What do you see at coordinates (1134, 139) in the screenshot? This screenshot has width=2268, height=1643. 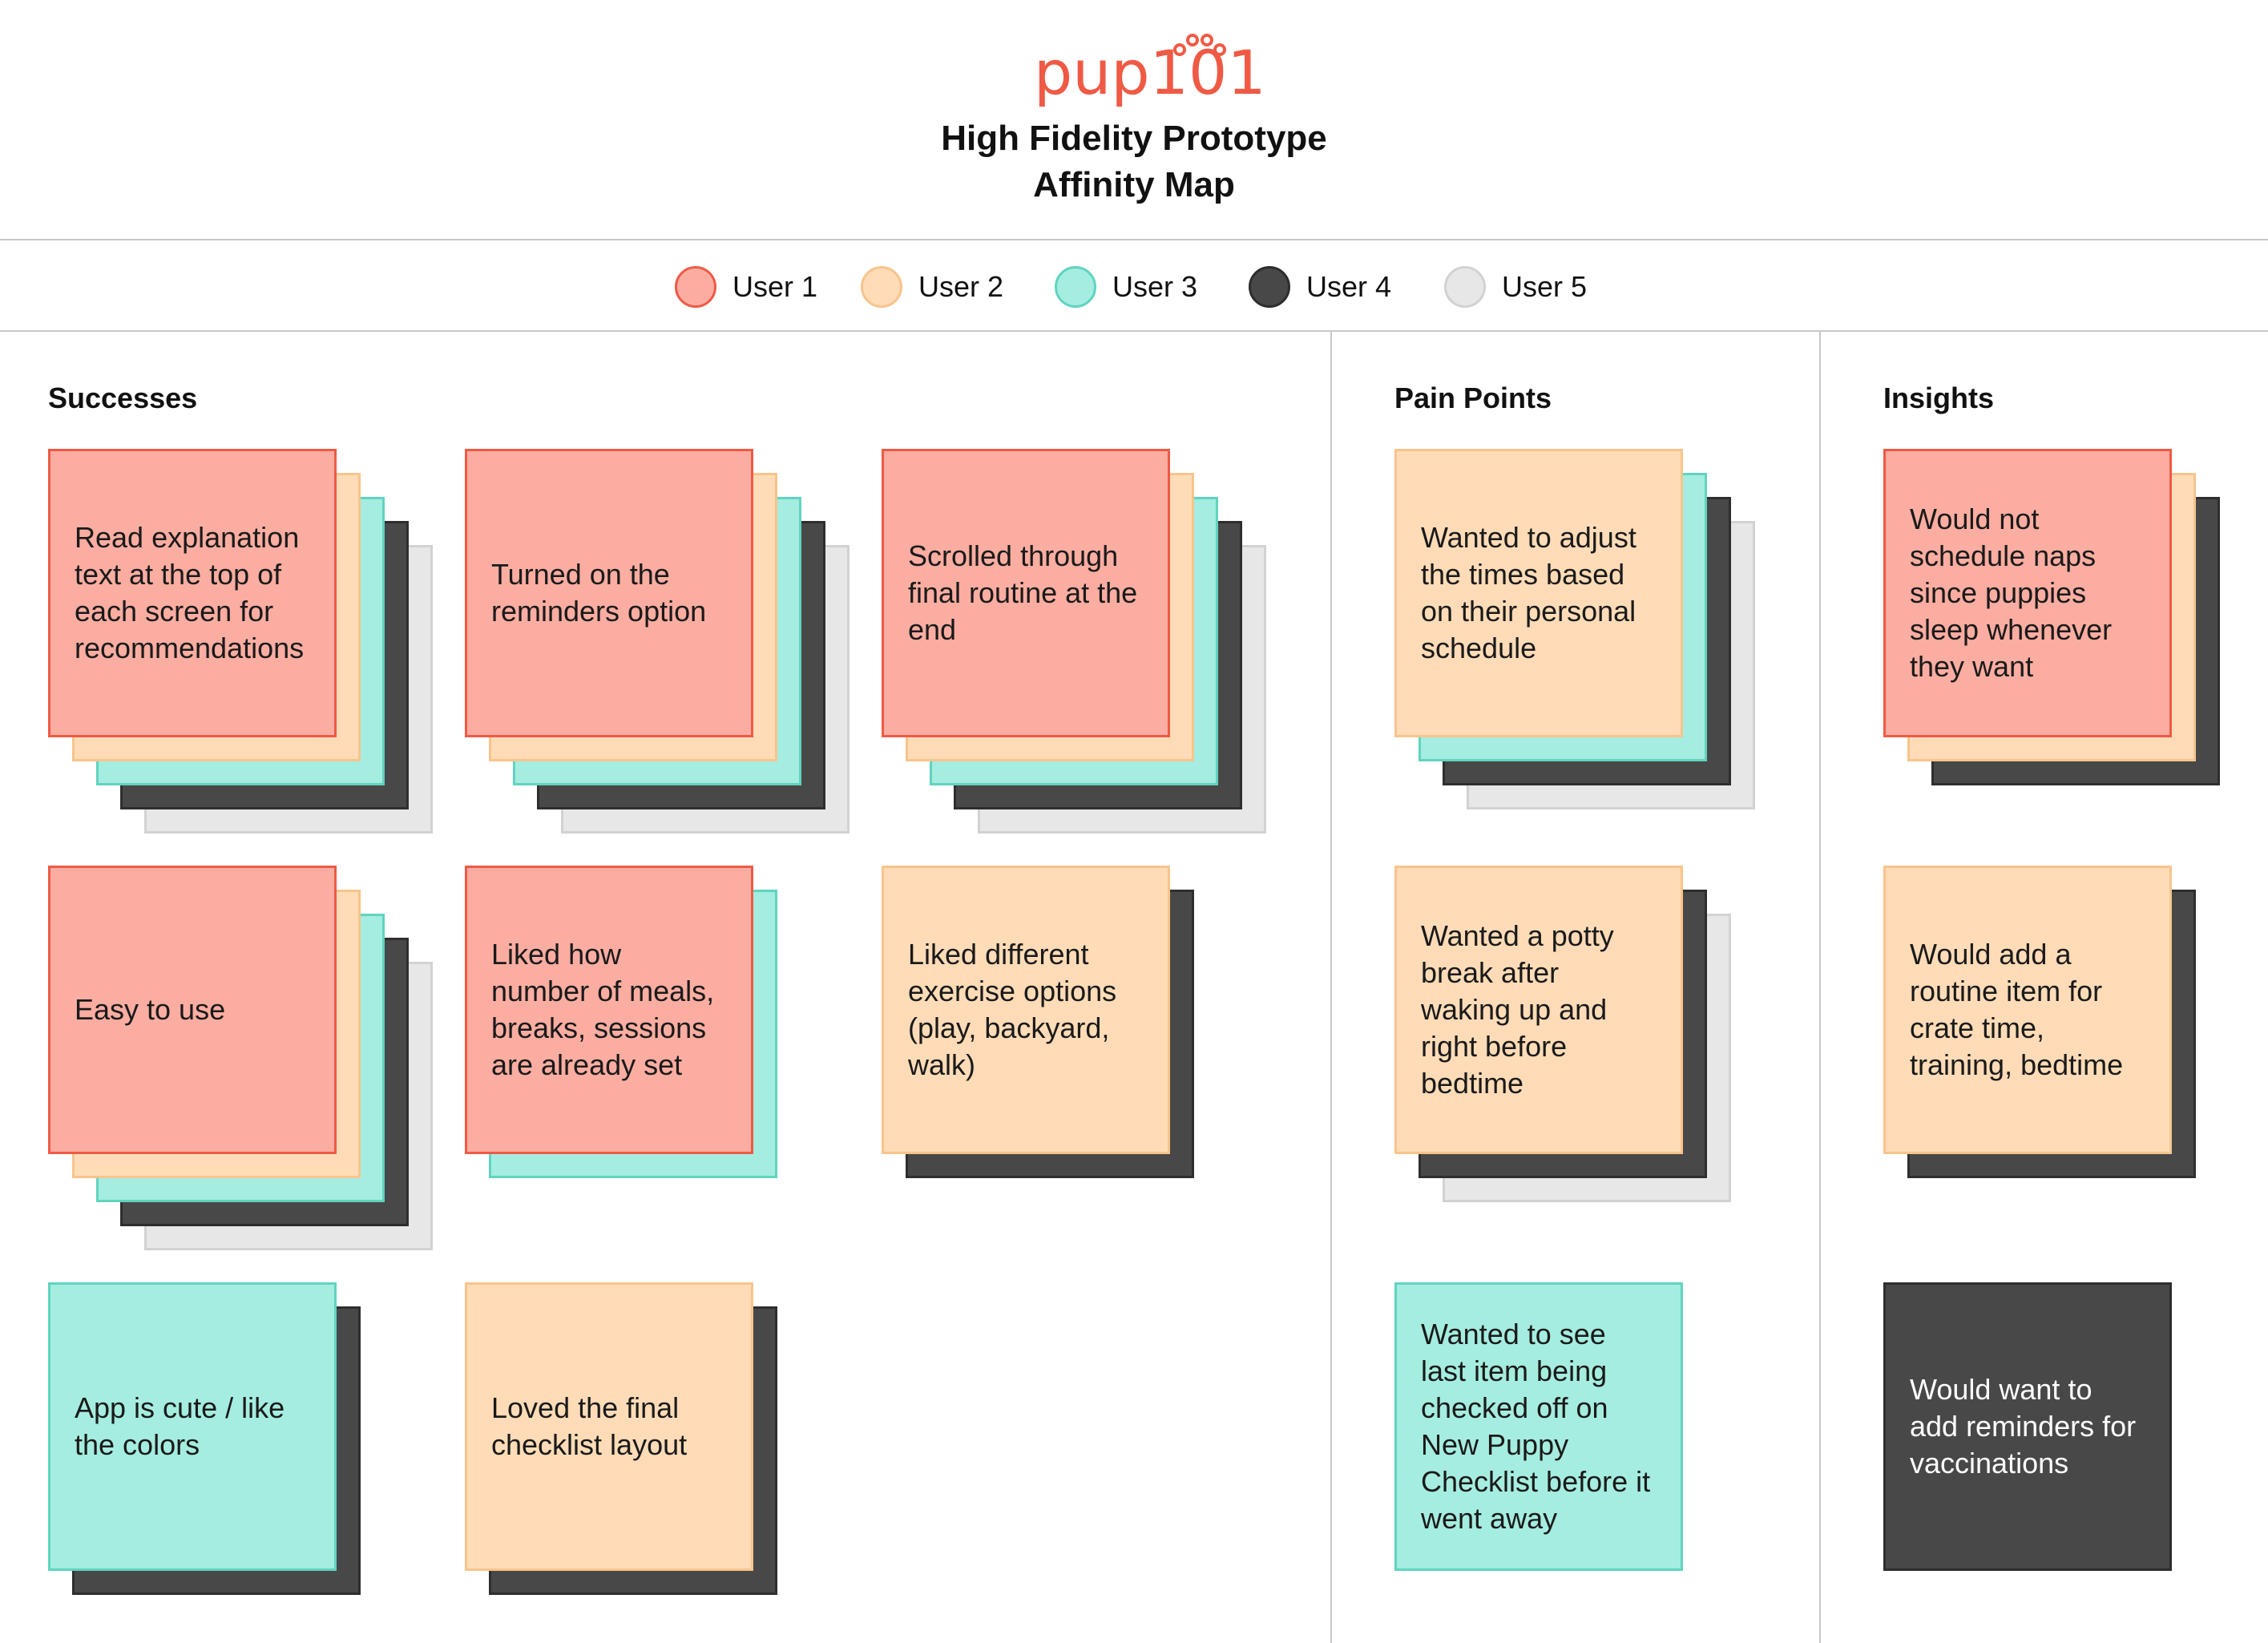 I see `page-title: High Fidelity Prototype` at bounding box center [1134, 139].